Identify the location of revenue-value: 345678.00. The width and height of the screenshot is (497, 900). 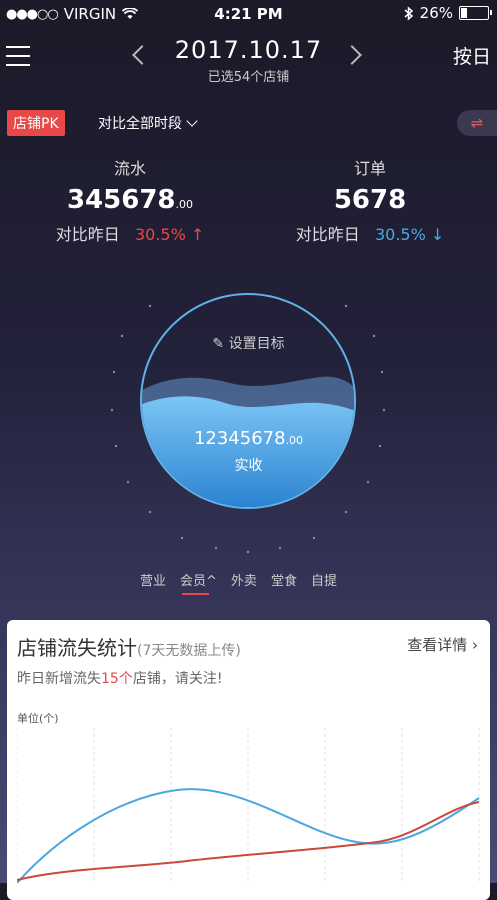
(130, 200).